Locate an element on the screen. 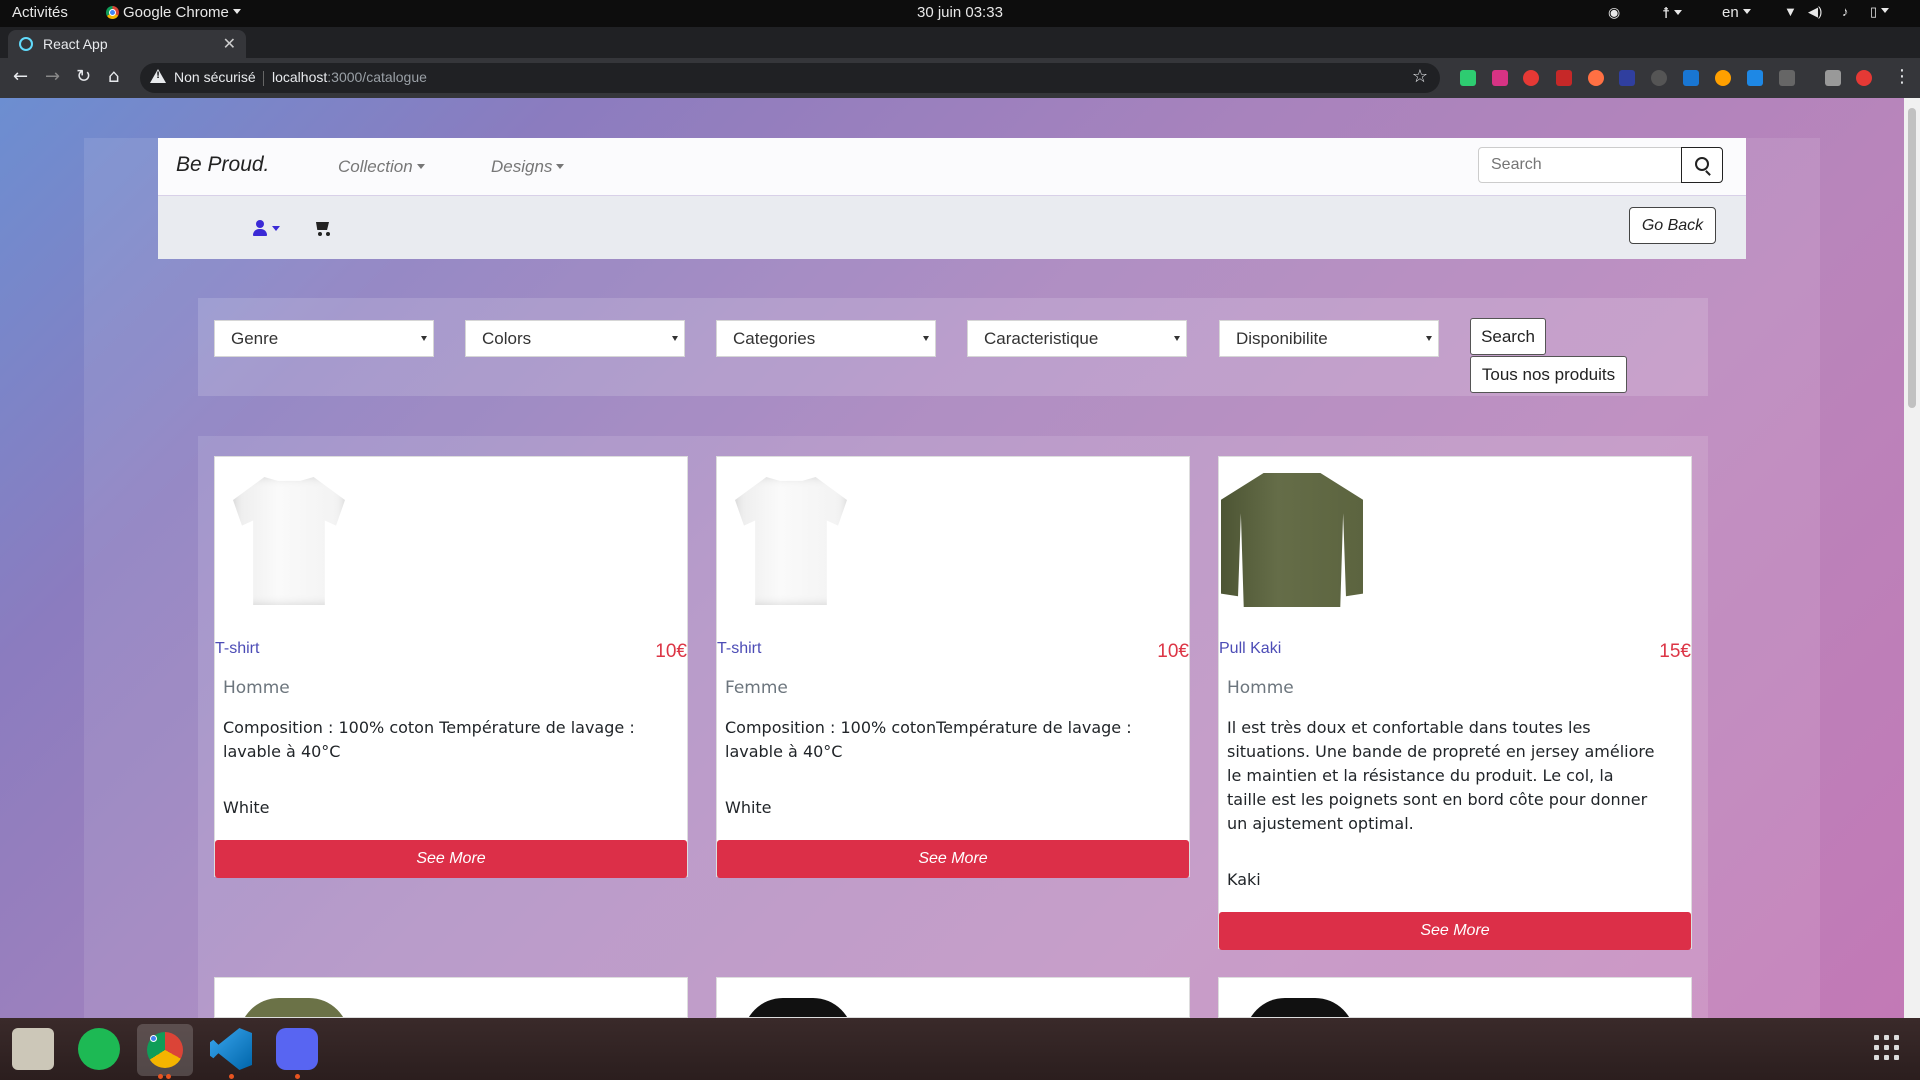 The height and width of the screenshot is (1080, 1920). product-name: Pull Kaki is located at coordinates (1250, 649).